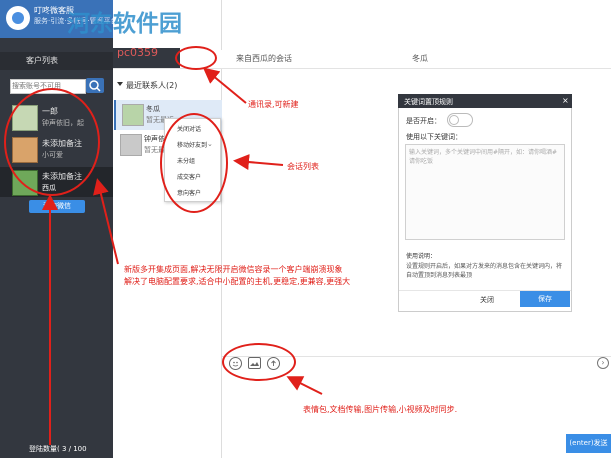  What do you see at coordinates (421, 256) in the screenshot?
I see `help-title: 使用说明：` at bounding box center [421, 256].